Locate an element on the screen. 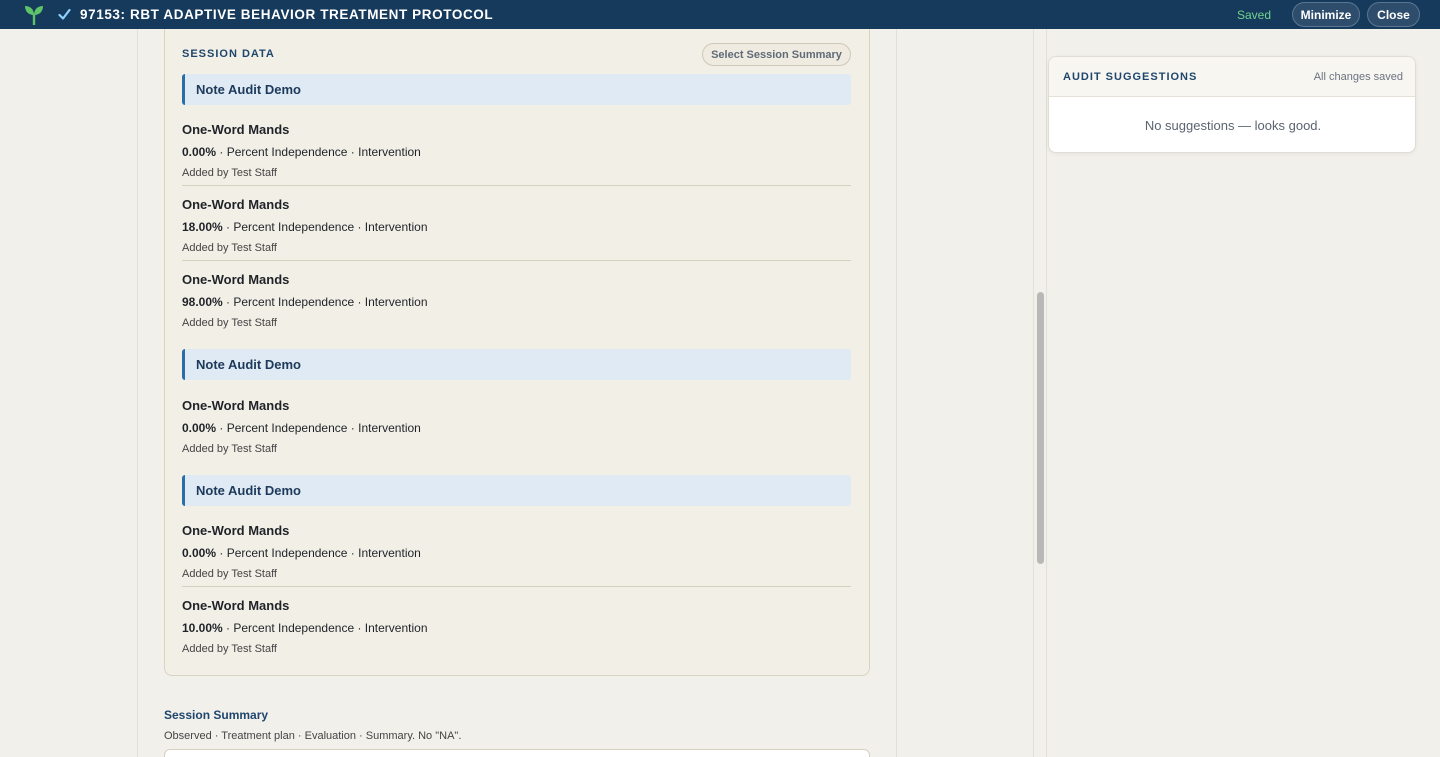 The width and height of the screenshot is (1440, 757). scrollbar-thumb is located at coordinates (1040, 428).